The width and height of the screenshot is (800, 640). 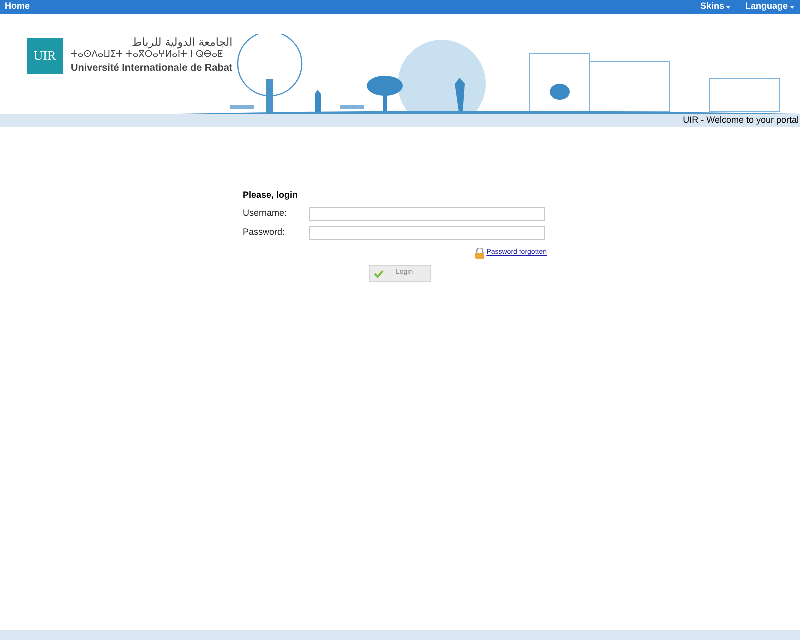 What do you see at coordinates (479, 253) in the screenshot?
I see `lock-icon` at bounding box center [479, 253].